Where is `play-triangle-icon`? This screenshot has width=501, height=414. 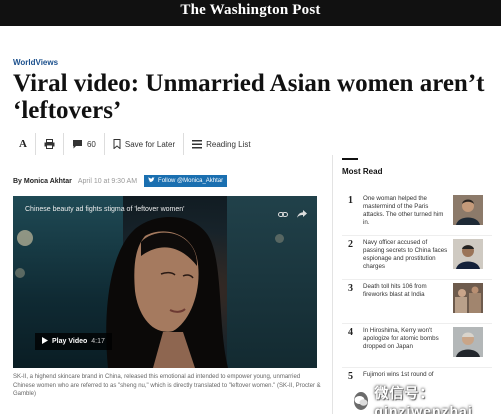 play-triangle-icon is located at coordinates (45, 341).